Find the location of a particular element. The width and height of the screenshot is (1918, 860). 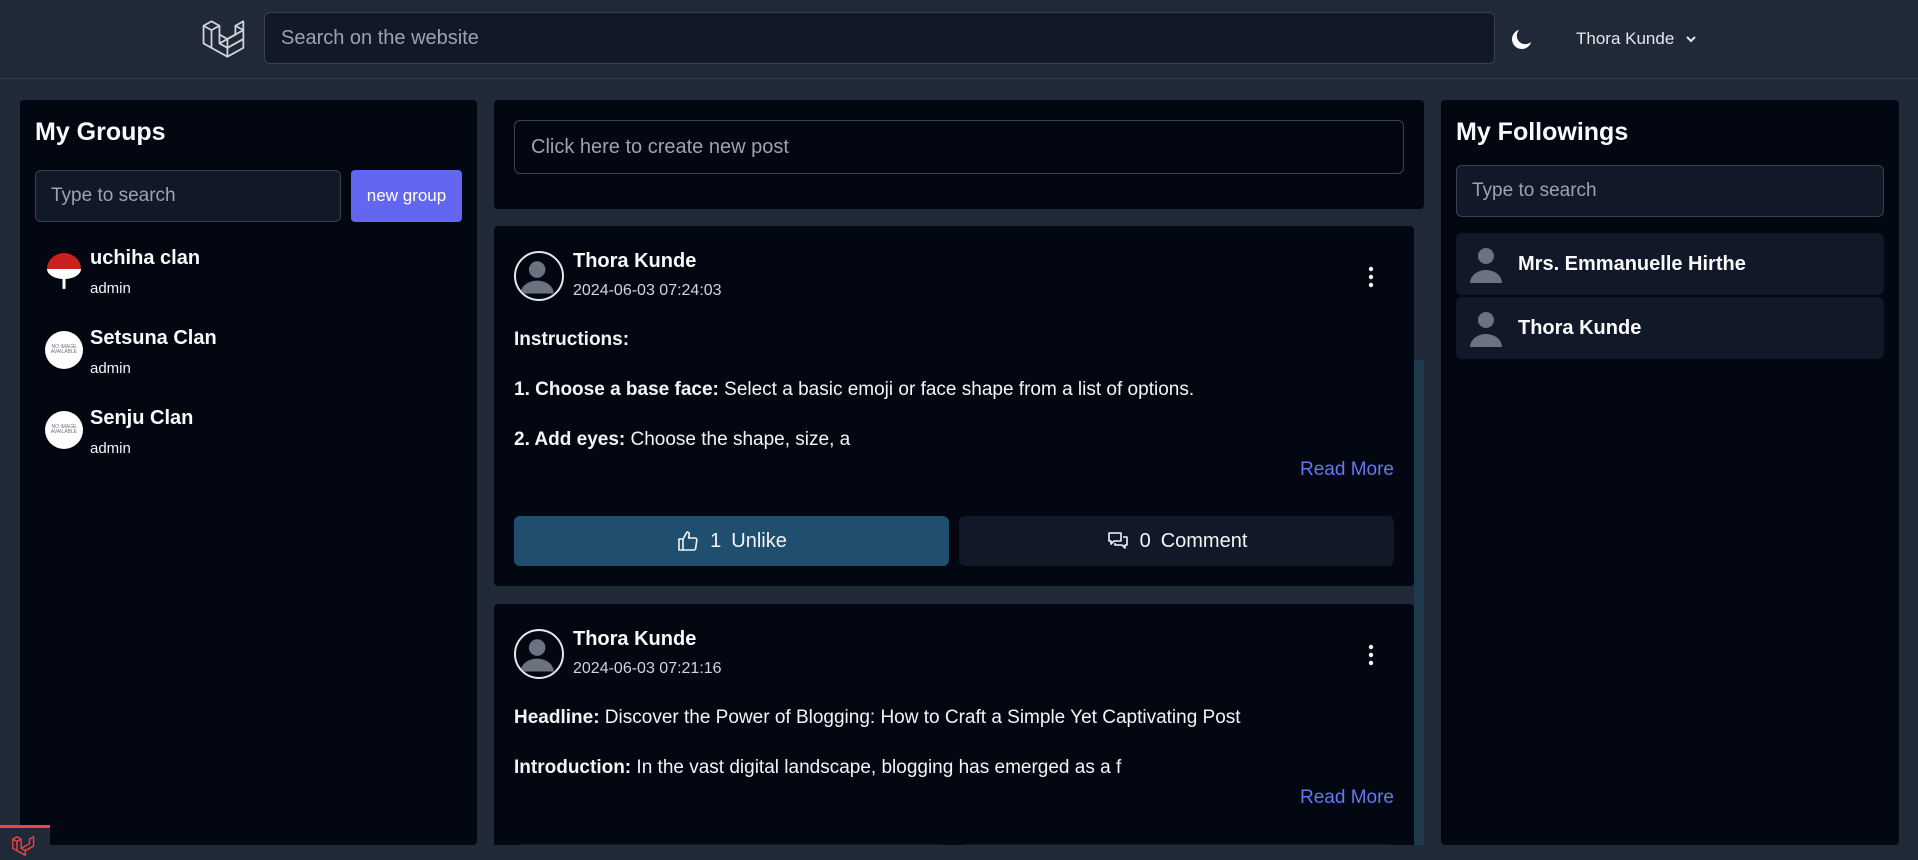

group-item-uchiha-clan: uchiha clan admin is located at coordinates (245, 277).